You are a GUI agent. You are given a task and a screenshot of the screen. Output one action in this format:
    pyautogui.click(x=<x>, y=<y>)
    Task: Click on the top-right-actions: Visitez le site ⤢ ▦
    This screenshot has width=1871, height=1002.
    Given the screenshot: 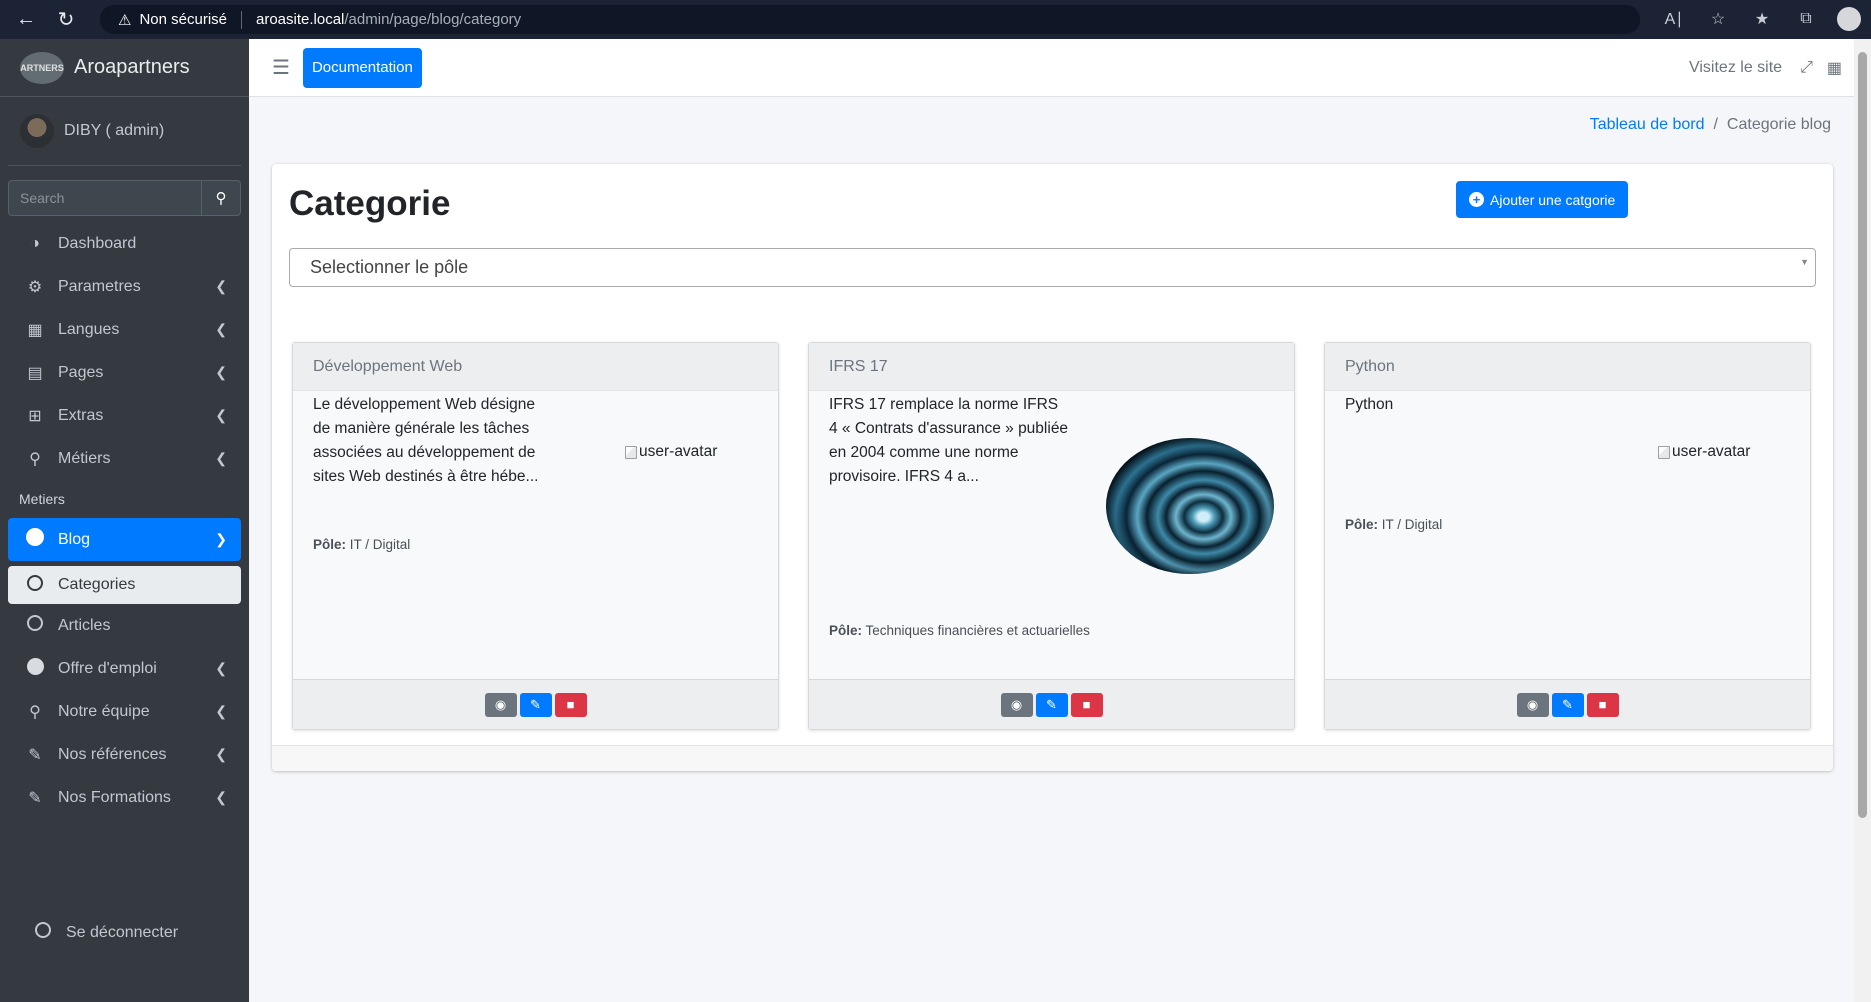 What is the action you would take?
    pyautogui.click(x=1765, y=68)
    